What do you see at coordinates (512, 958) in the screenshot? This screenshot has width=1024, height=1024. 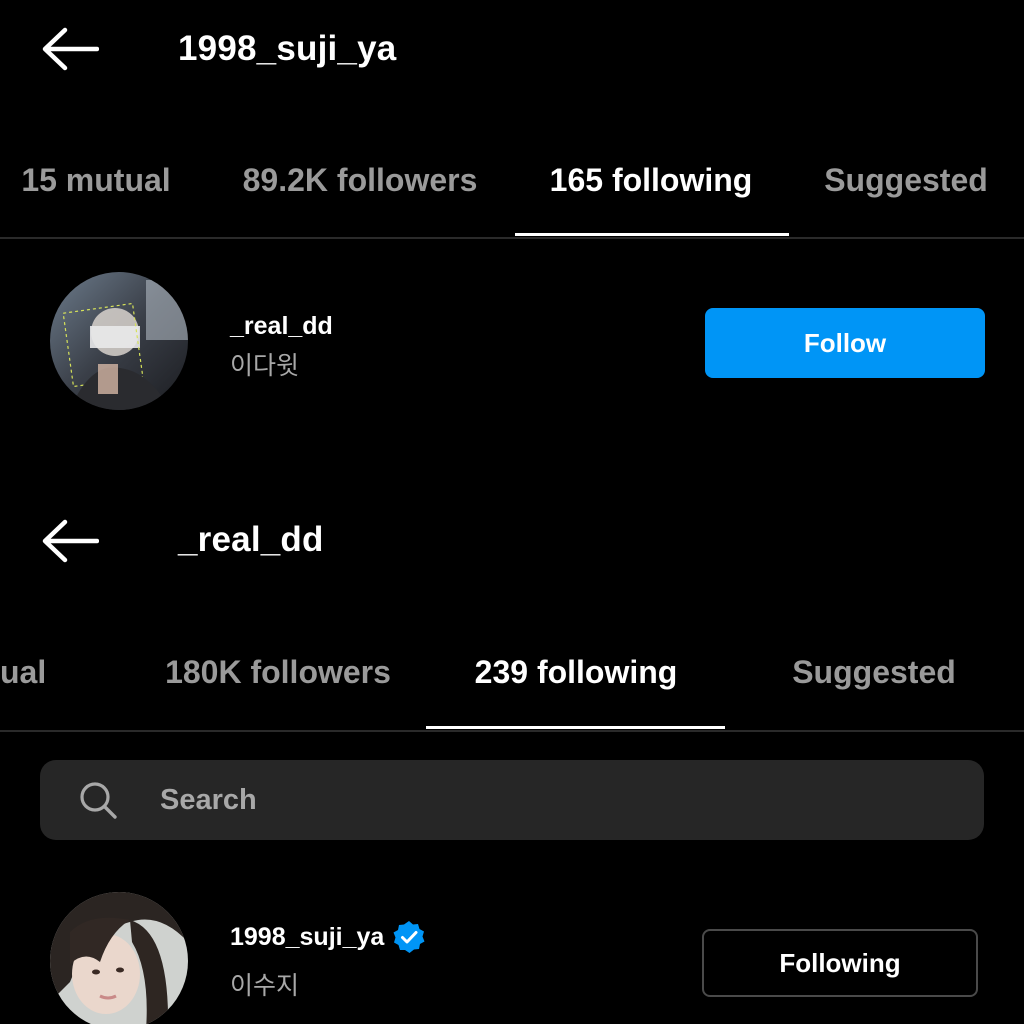 I see `list-item: 1998_suji_ya 이수지 Following` at bounding box center [512, 958].